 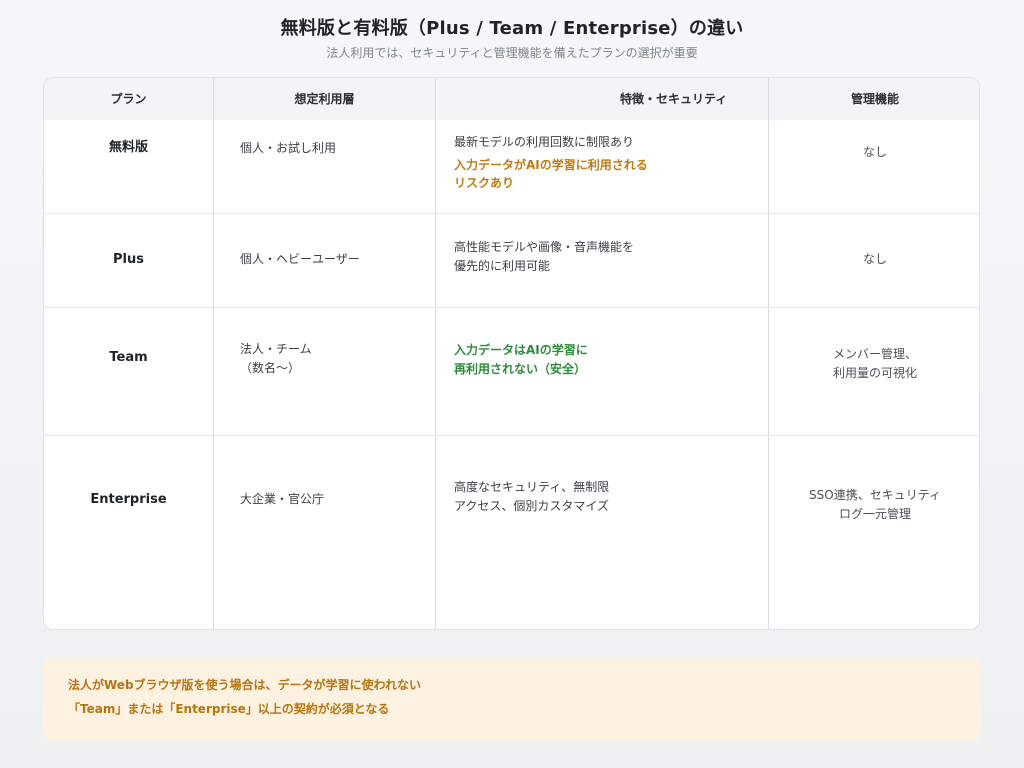 What do you see at coordinates (270, 368) in the screenshot?
I see `target-users-team: （数名〜）` at bounding box center [270, 368].